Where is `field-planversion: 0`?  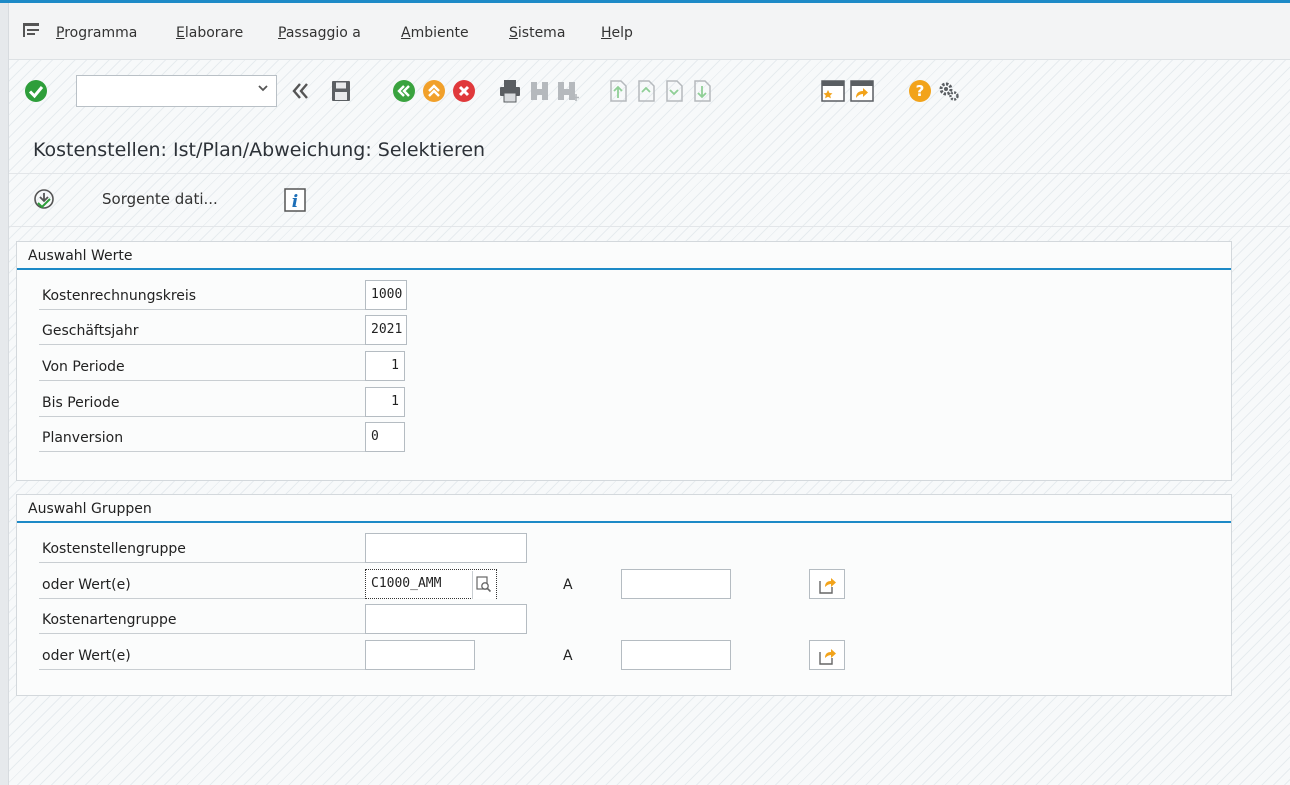 field-planversion: 0 is located at coordinates (385, 437).